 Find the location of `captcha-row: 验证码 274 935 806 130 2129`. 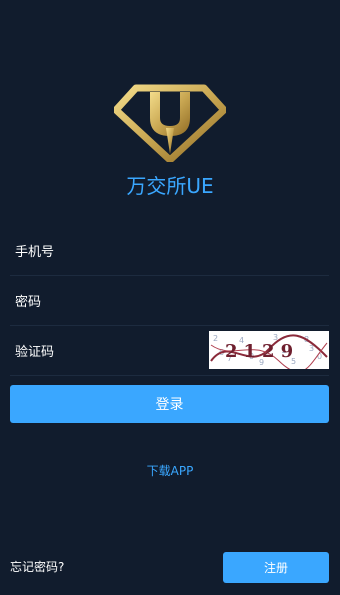

captcha-row: 验证码 274 935 806 130 2129 is located at coordinates (169, 350).